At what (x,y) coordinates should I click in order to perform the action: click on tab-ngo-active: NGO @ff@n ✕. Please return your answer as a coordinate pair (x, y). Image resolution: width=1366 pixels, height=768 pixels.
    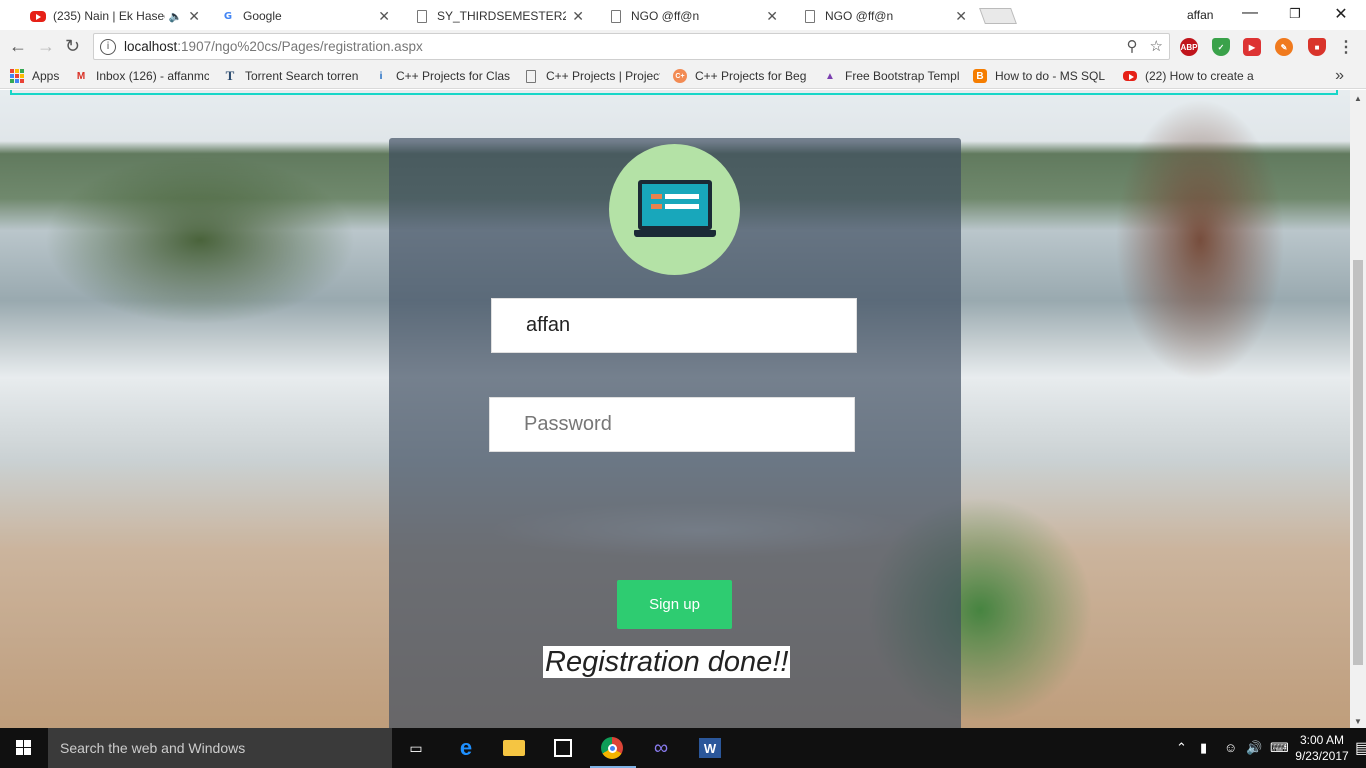
    Looking at the image, I should click on (688, 16).